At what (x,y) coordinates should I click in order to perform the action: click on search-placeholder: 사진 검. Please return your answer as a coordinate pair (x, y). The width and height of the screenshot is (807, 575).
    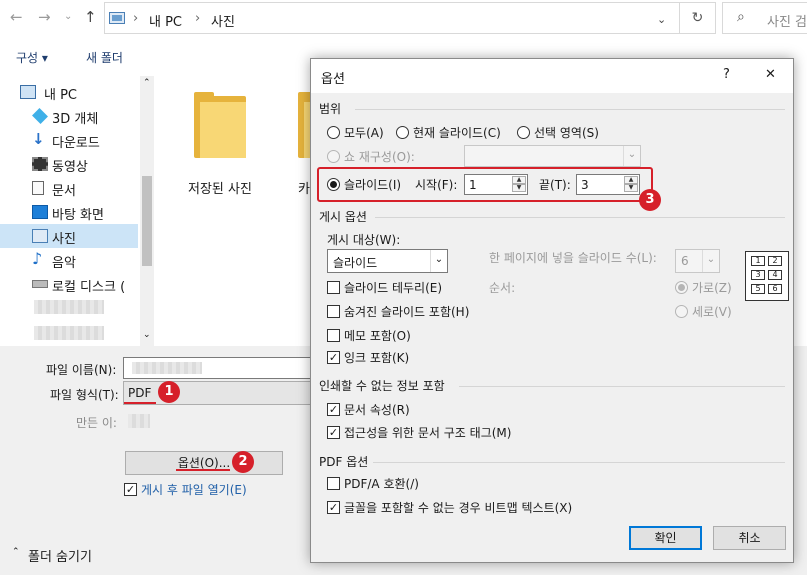
    Looking at the image, I should click on (787, 22).